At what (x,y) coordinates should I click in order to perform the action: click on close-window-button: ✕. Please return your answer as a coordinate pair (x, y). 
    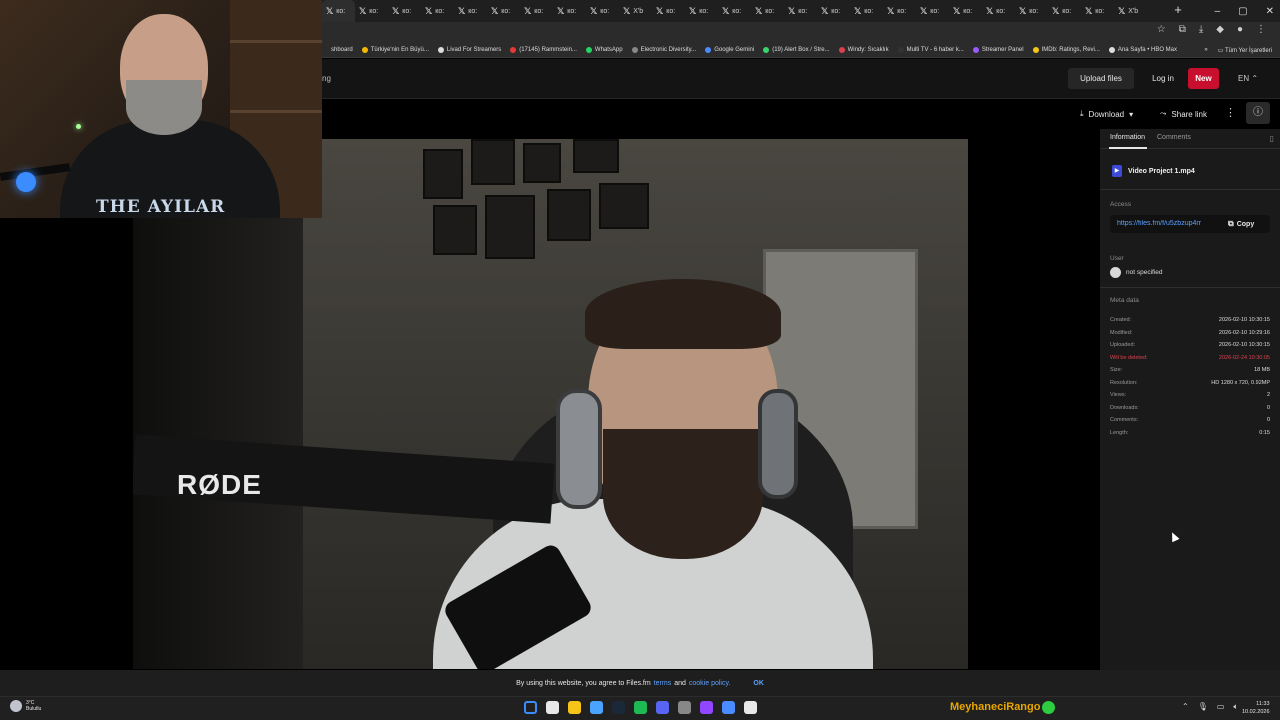
    Looking at the image, I should click on (1270, 11).